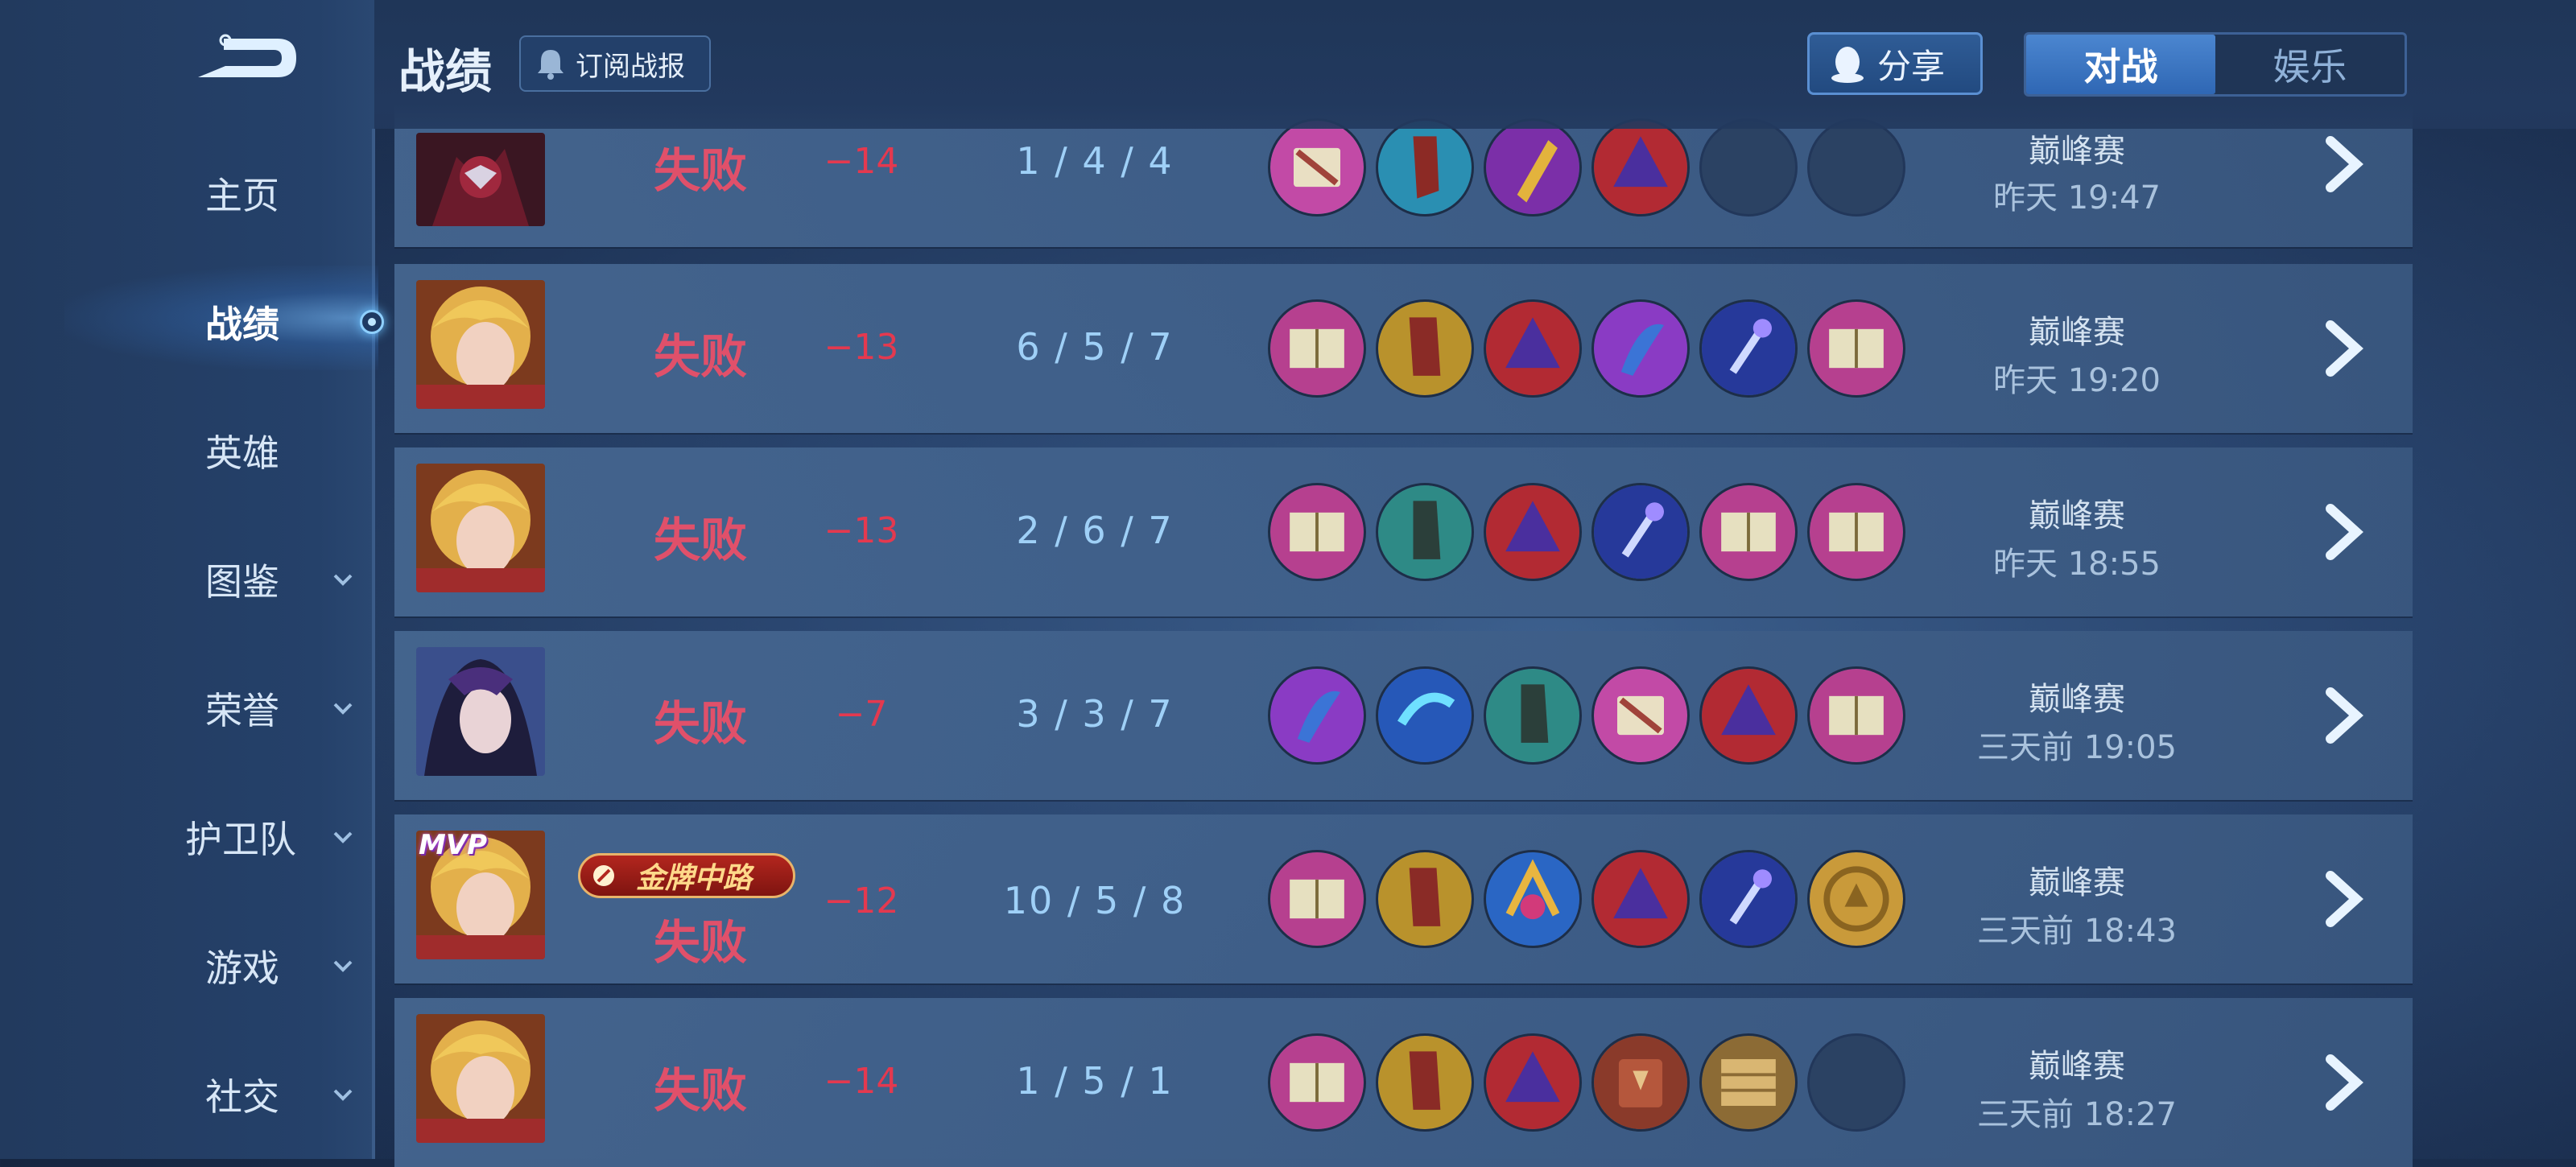  I want to click on match-row: 失败 −13 2 / 6 / 7 巅峰赛 昨天 18:55, so click(1403, 531).